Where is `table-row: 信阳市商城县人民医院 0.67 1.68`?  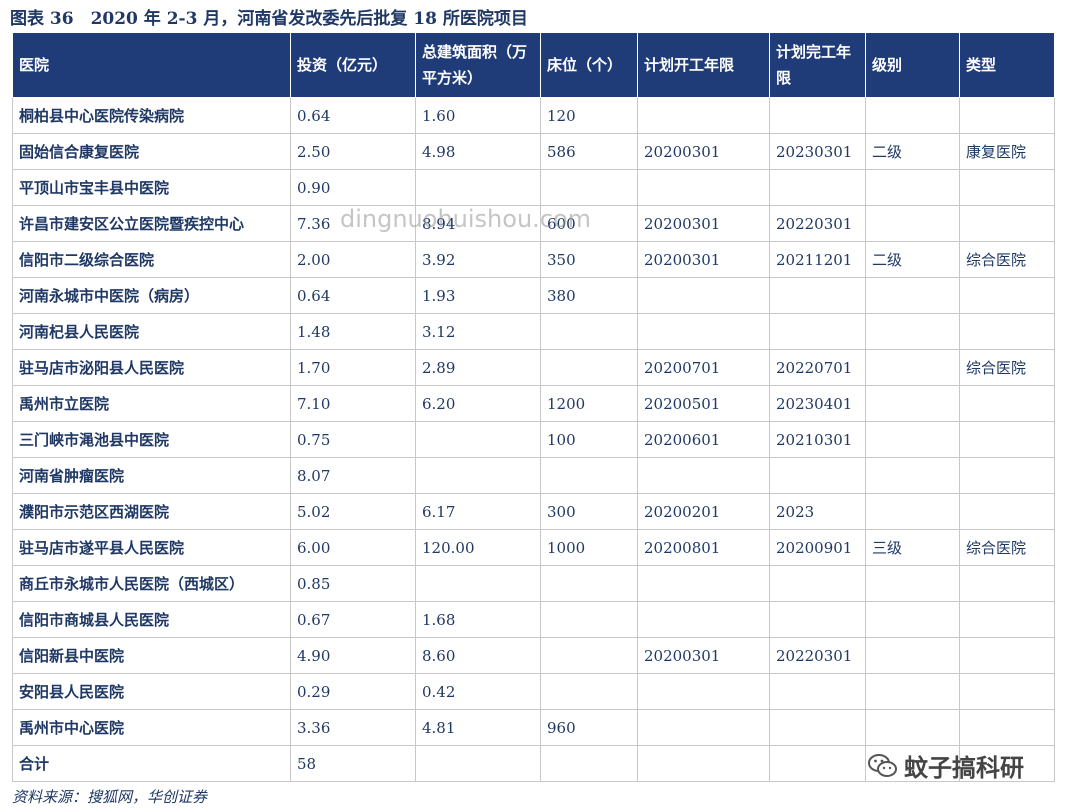
table-row: 信阳市商城县人民医院 0.67 1.68 is located at coordinates (533, 619).